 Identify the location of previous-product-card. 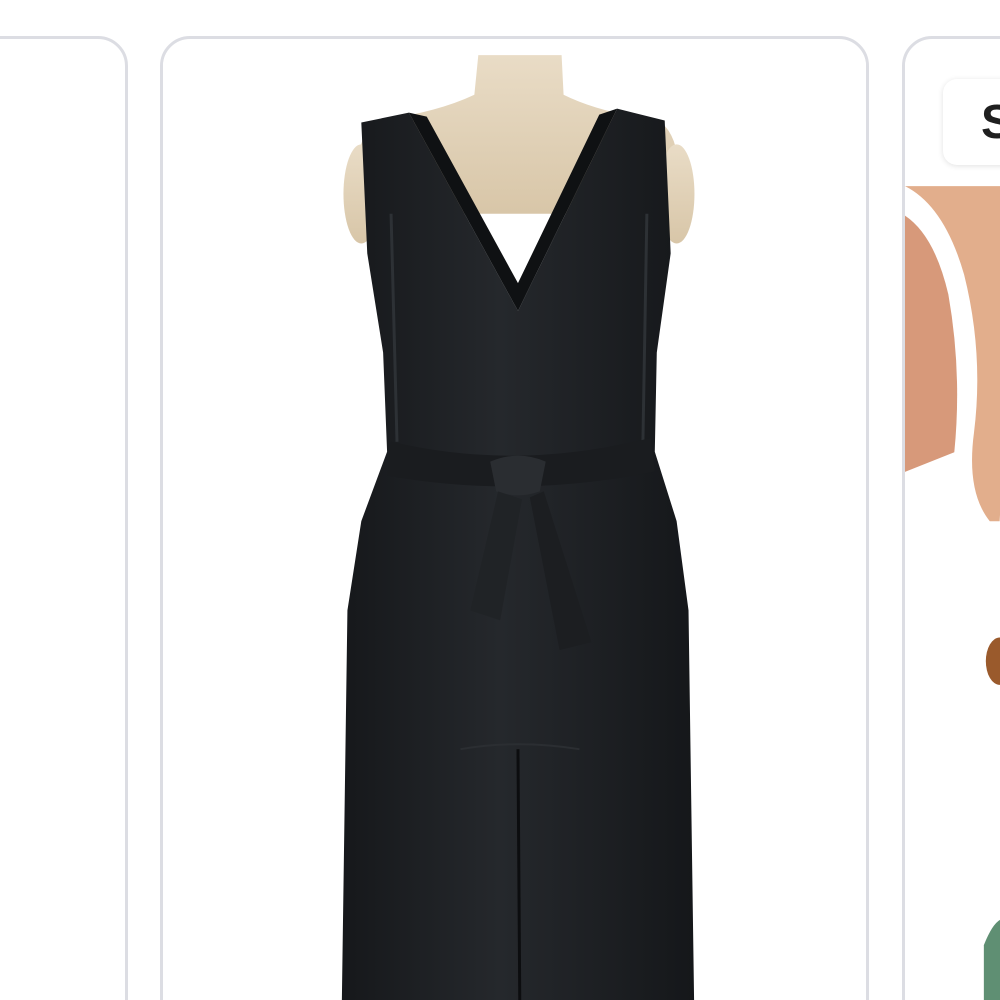
(64, 518).